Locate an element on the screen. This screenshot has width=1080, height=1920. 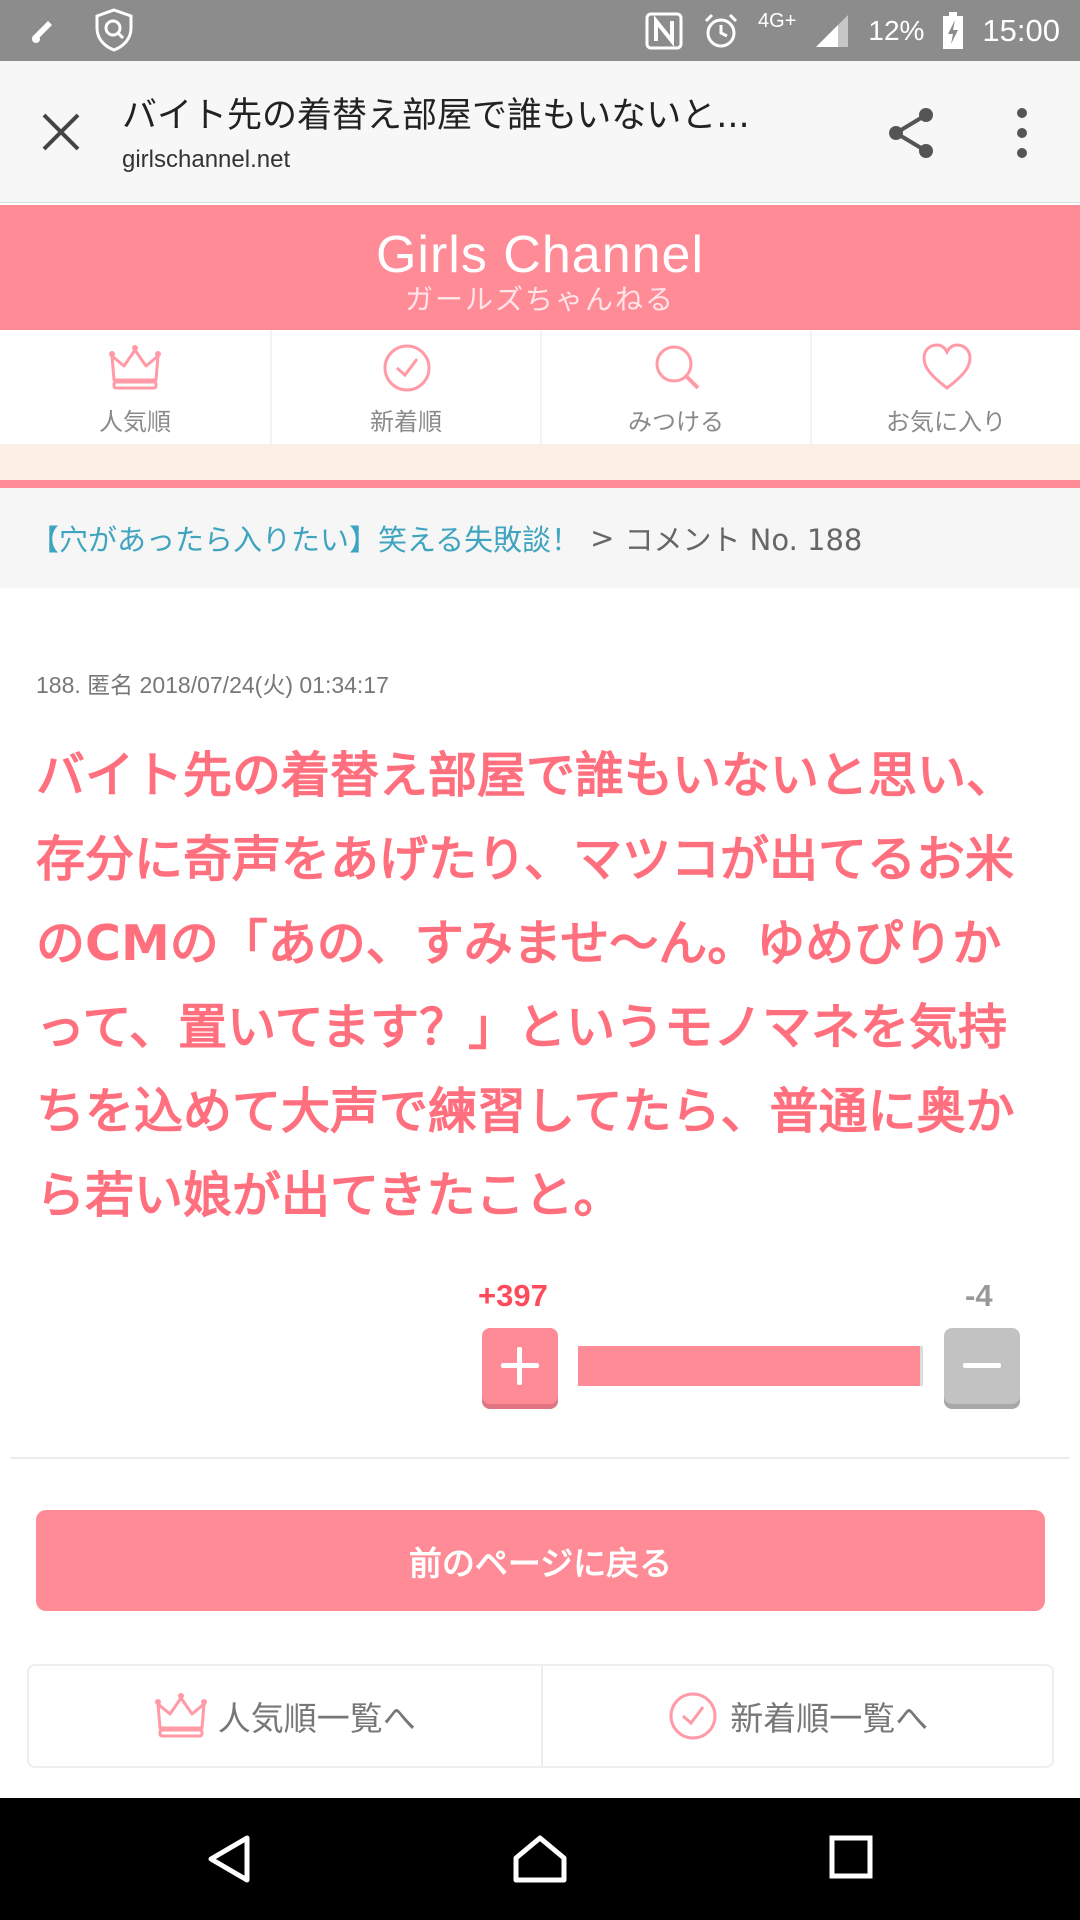
system-nav-bar is located at coordinates (540, 1859).